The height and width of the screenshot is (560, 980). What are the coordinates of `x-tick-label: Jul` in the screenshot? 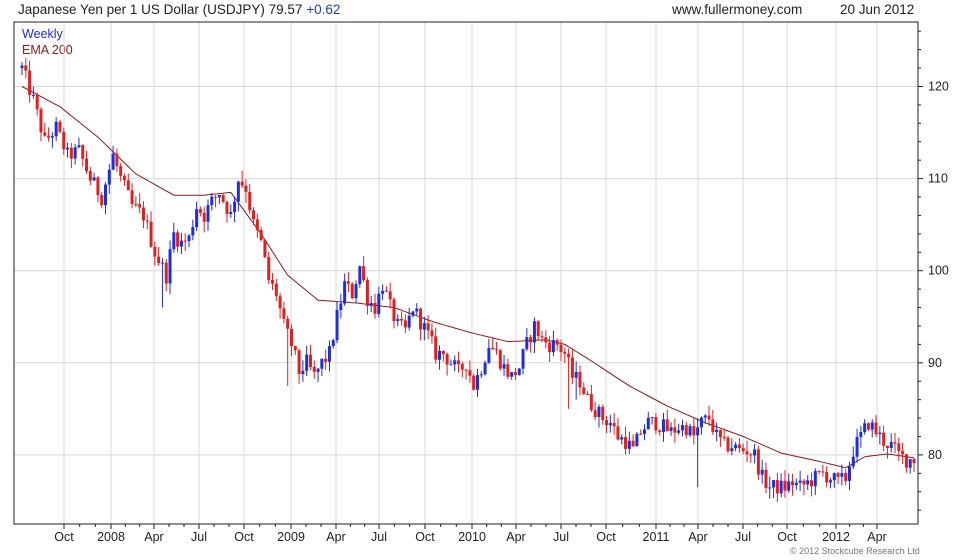 It's located at (743, 537).